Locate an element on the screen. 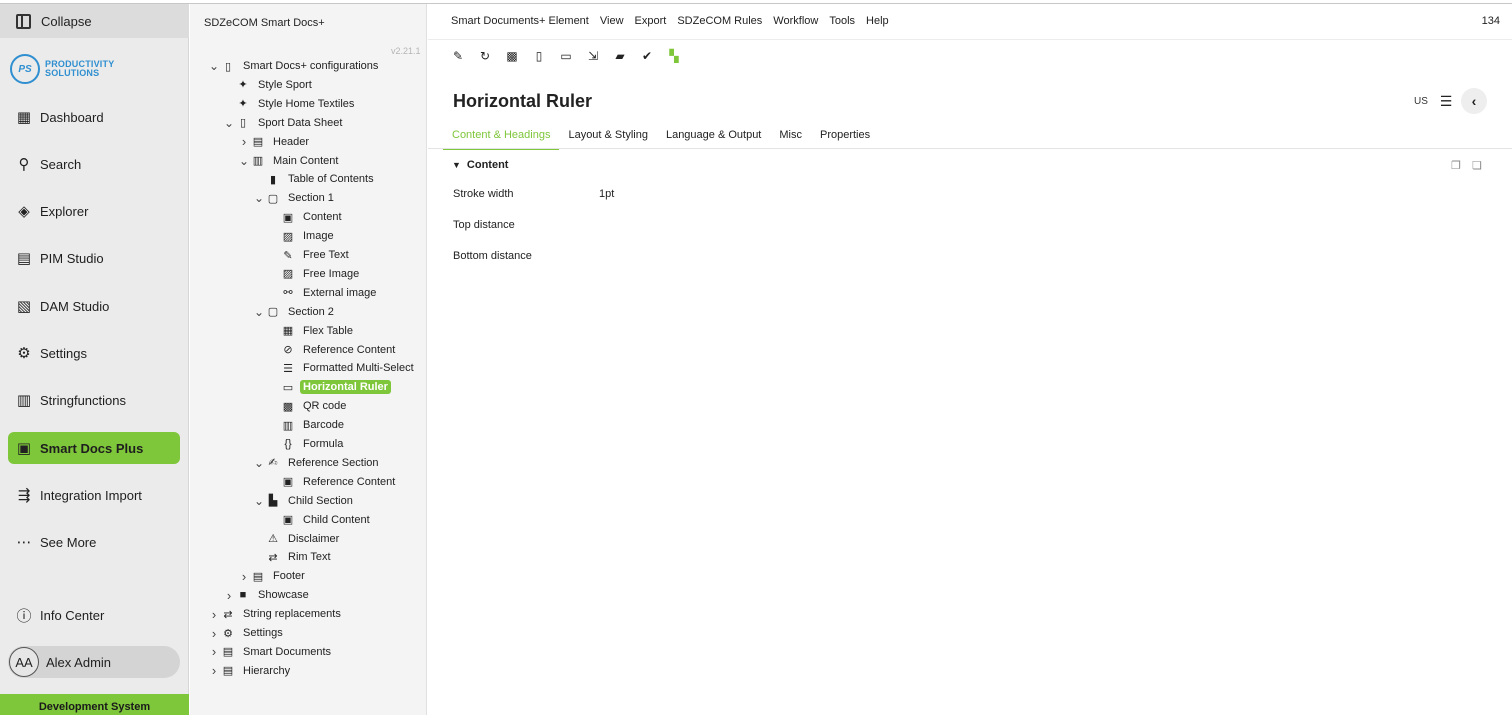 Image resolution: width=1512 pixels, height=715 pixels. tree-node: ▣ Reference Content is located at coordinates (332, 482).